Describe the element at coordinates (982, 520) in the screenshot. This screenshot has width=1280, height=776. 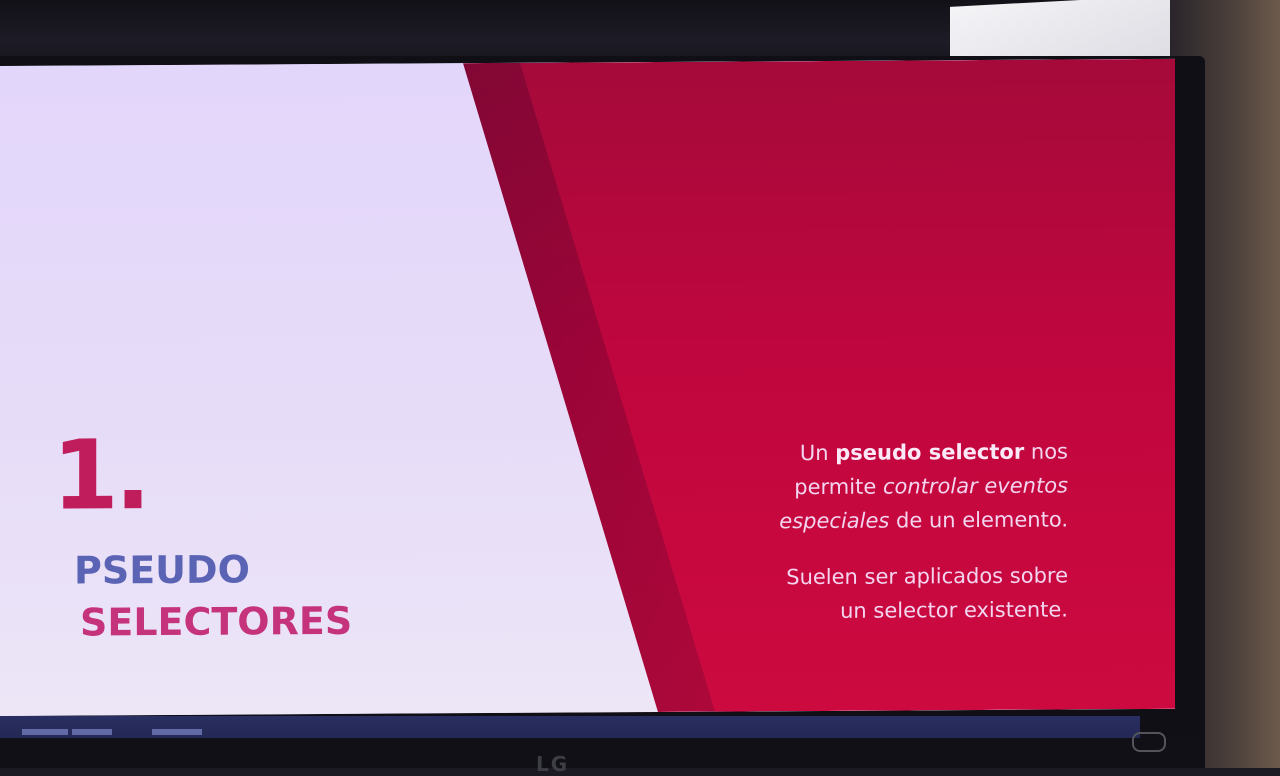
I see `text-de-un-elemento: de un elemento.` at that location.